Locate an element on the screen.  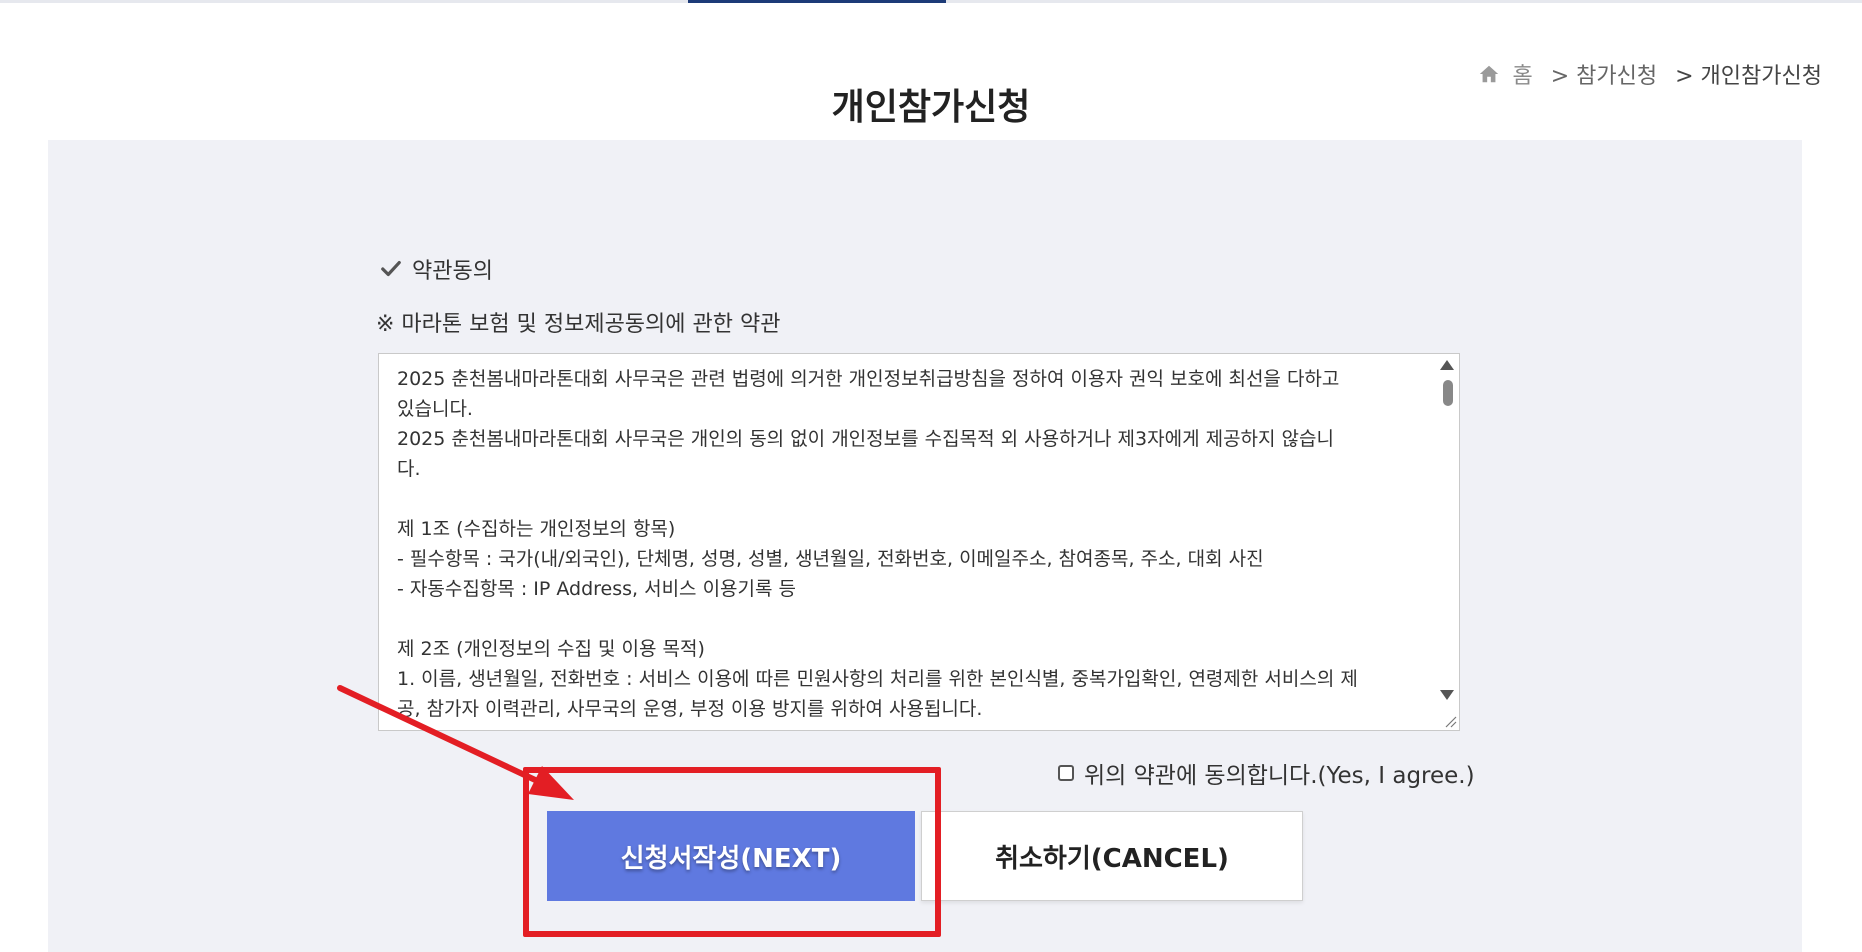
cancel-button: 취소하기(CANCEL) is located at coordinates (1112, 856).